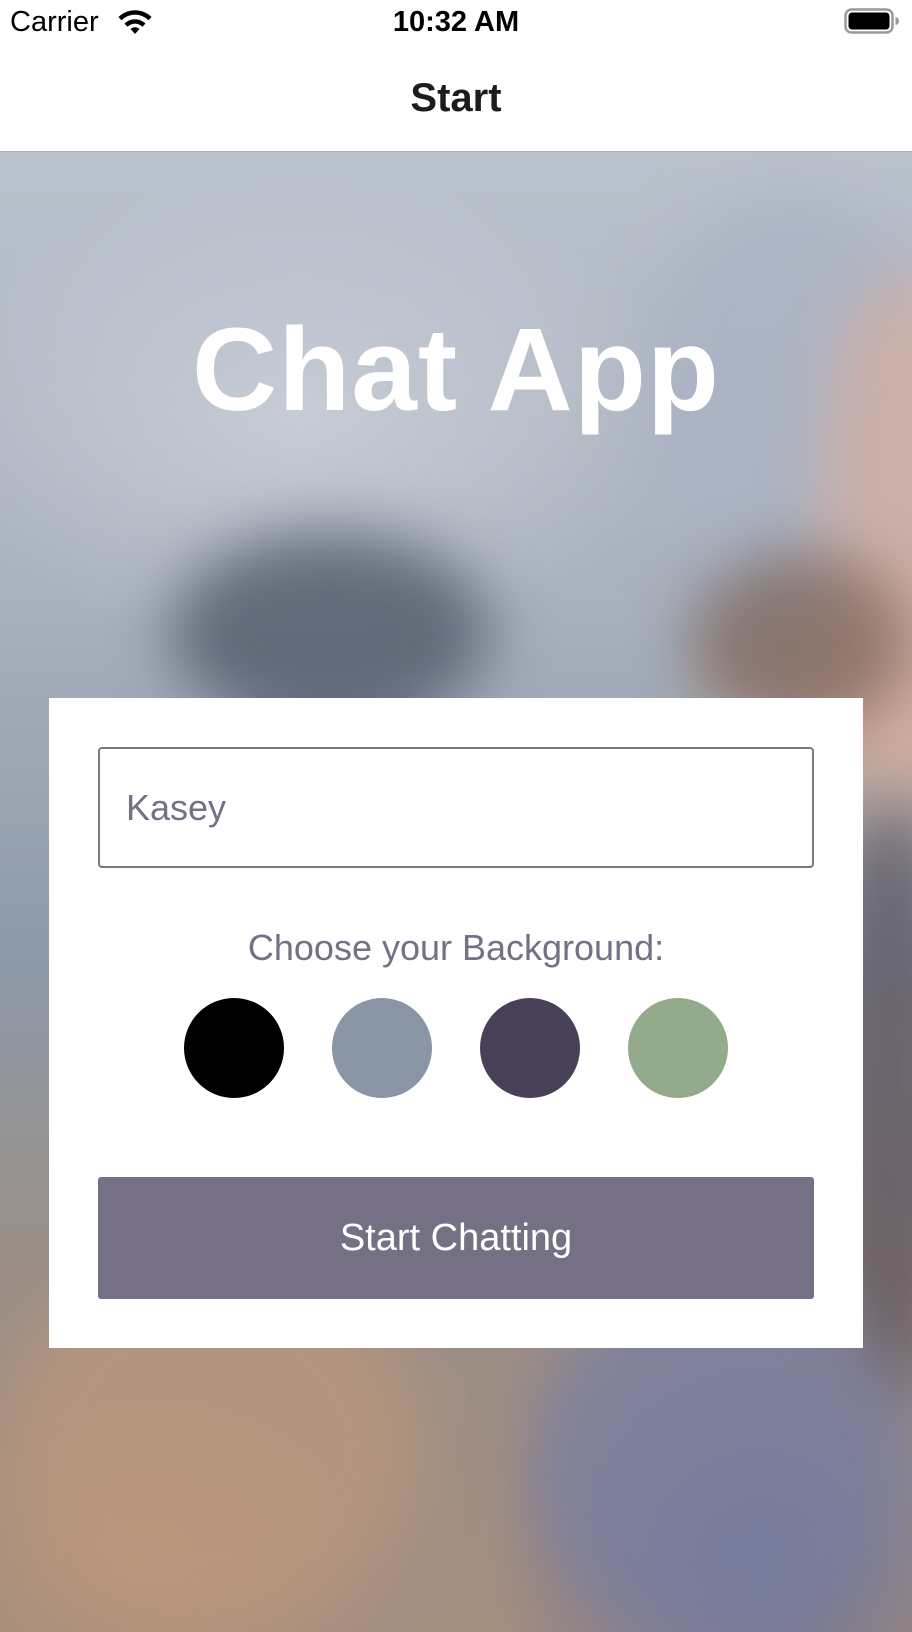 This screenshot has height=1632, width=912. What do you see at coordinates (871, 21) in the screenshot?
I see `battery-full-icon` at bounding box center [871, 21].